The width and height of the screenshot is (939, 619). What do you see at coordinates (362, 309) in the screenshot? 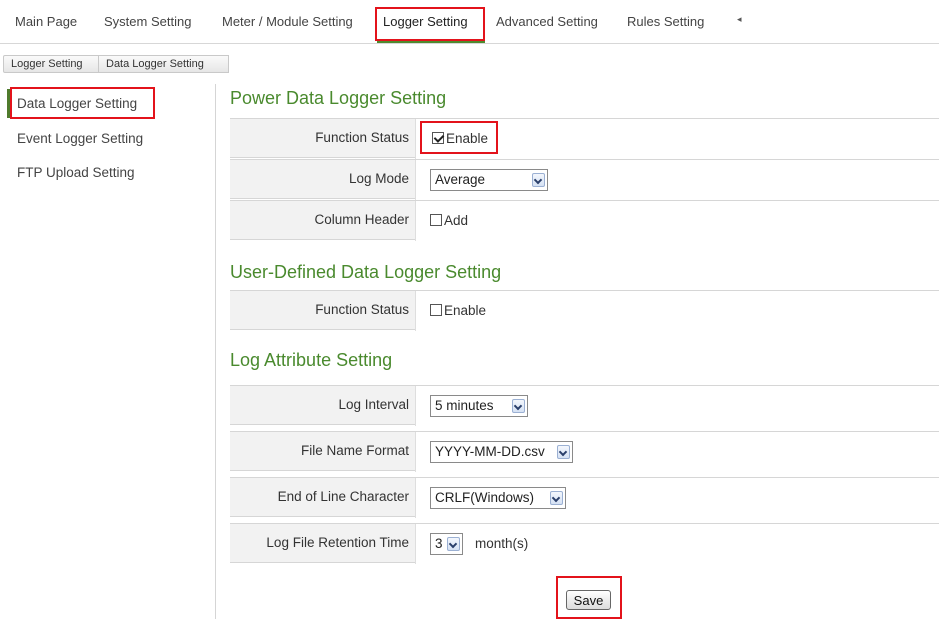
I see `user-function-status-label: Function Status` at bounding box center [362, 309].